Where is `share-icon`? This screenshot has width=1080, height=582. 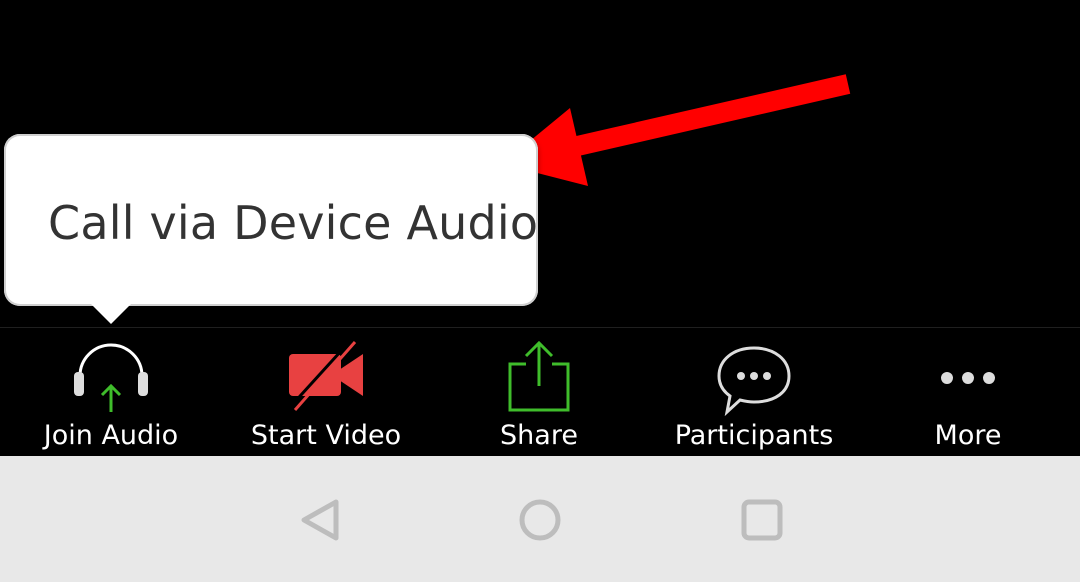 share-icon is located at coordinates (539, 376).